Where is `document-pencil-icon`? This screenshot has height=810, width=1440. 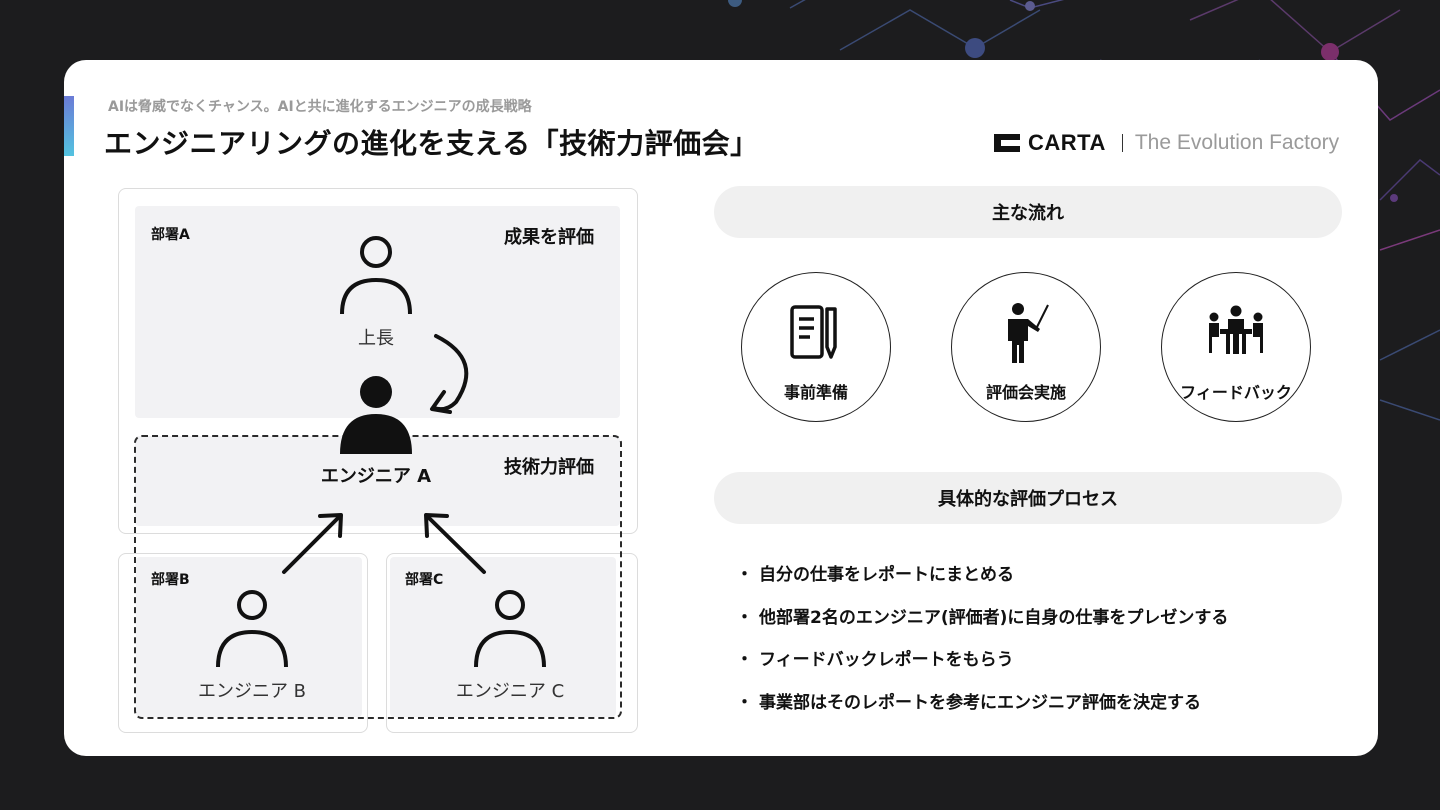
document-pencil-icon is located at coordinates (813, 332).